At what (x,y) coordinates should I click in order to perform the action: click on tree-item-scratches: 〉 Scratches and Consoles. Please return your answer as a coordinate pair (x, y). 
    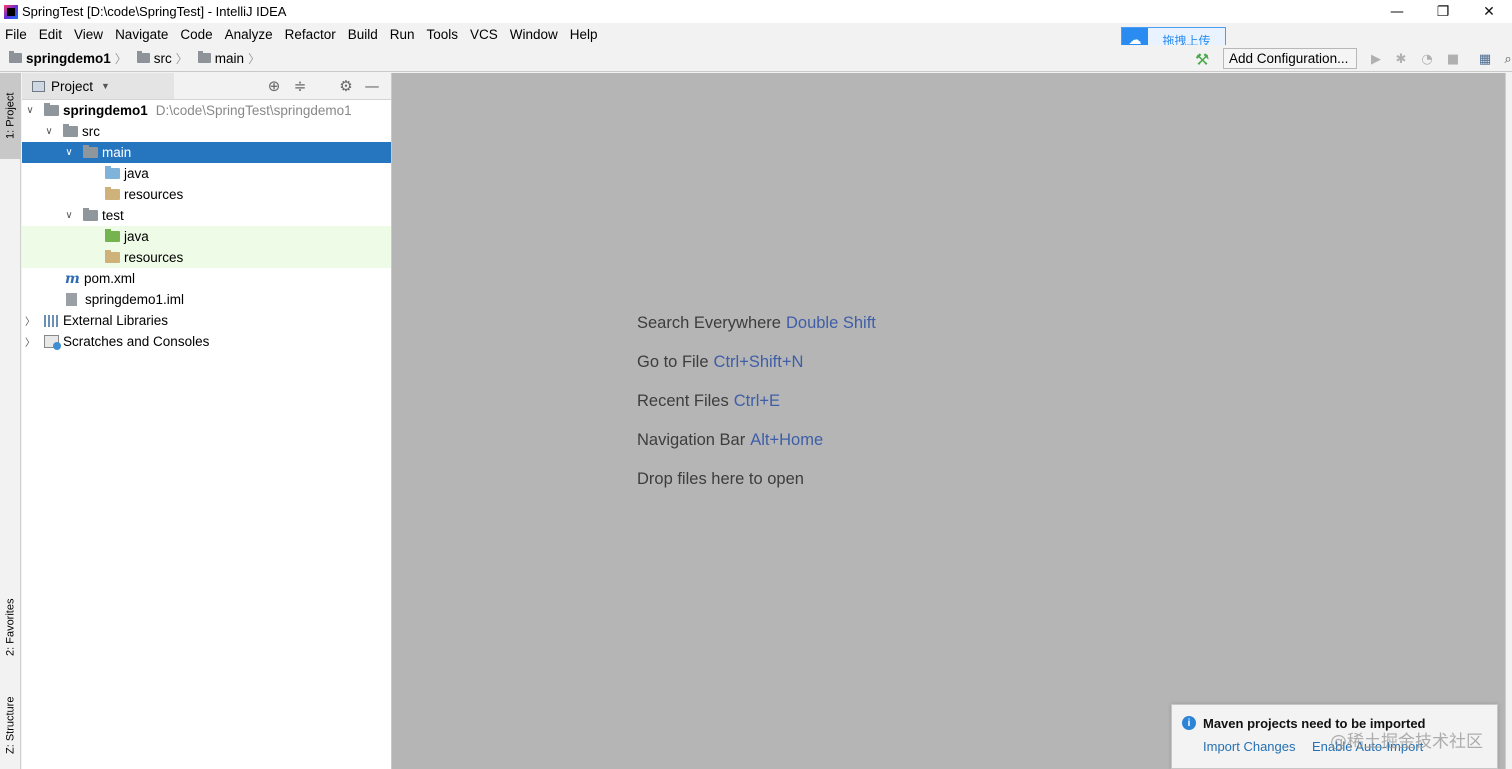
    Looking at the image, I should click on (206, 341).